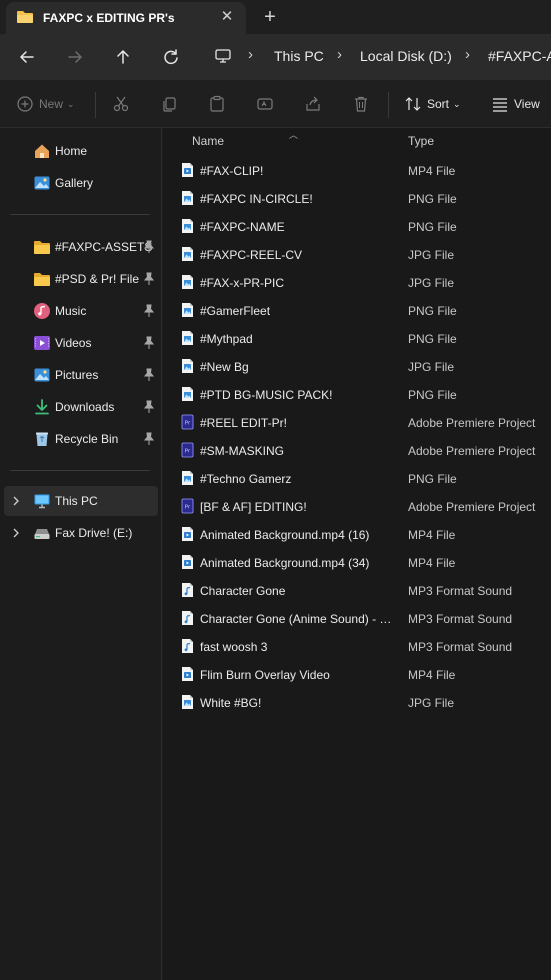  What do you see at coordinates (169, 104) in the screenshot?
I see `copy-button` at bounding box center [169, 104].